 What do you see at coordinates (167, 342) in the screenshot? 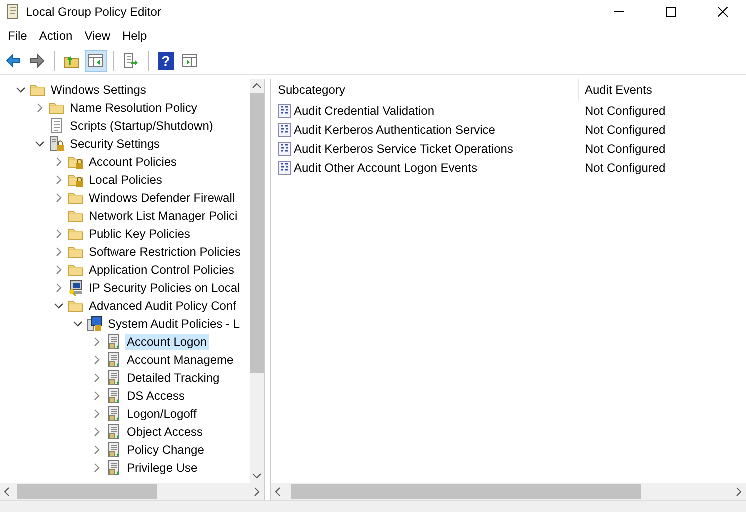
I see `tree-item: Account Logon` at bounding box center [167, 342].